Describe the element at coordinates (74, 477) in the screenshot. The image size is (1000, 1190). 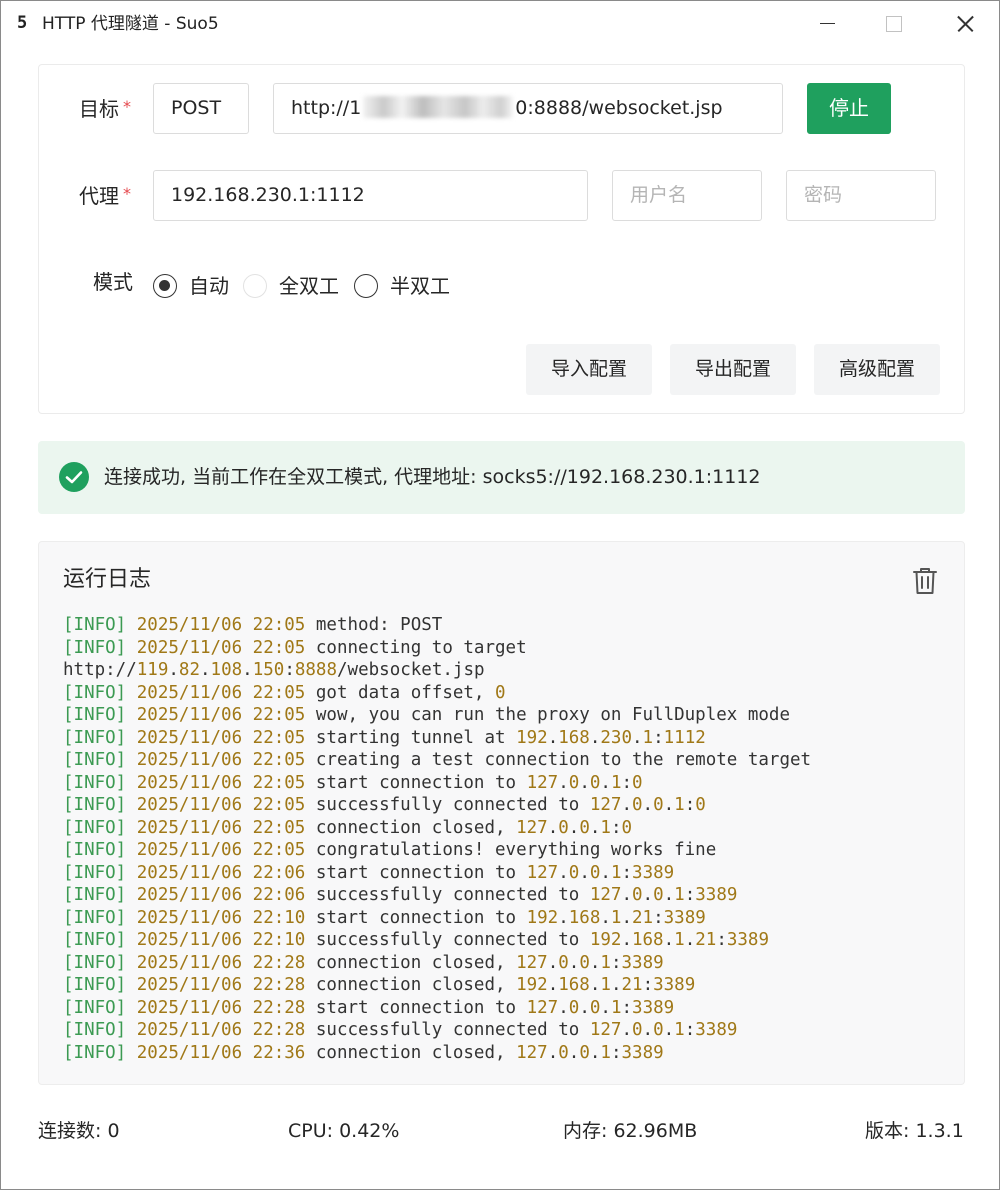
I see `check-circle-icon` at that location.